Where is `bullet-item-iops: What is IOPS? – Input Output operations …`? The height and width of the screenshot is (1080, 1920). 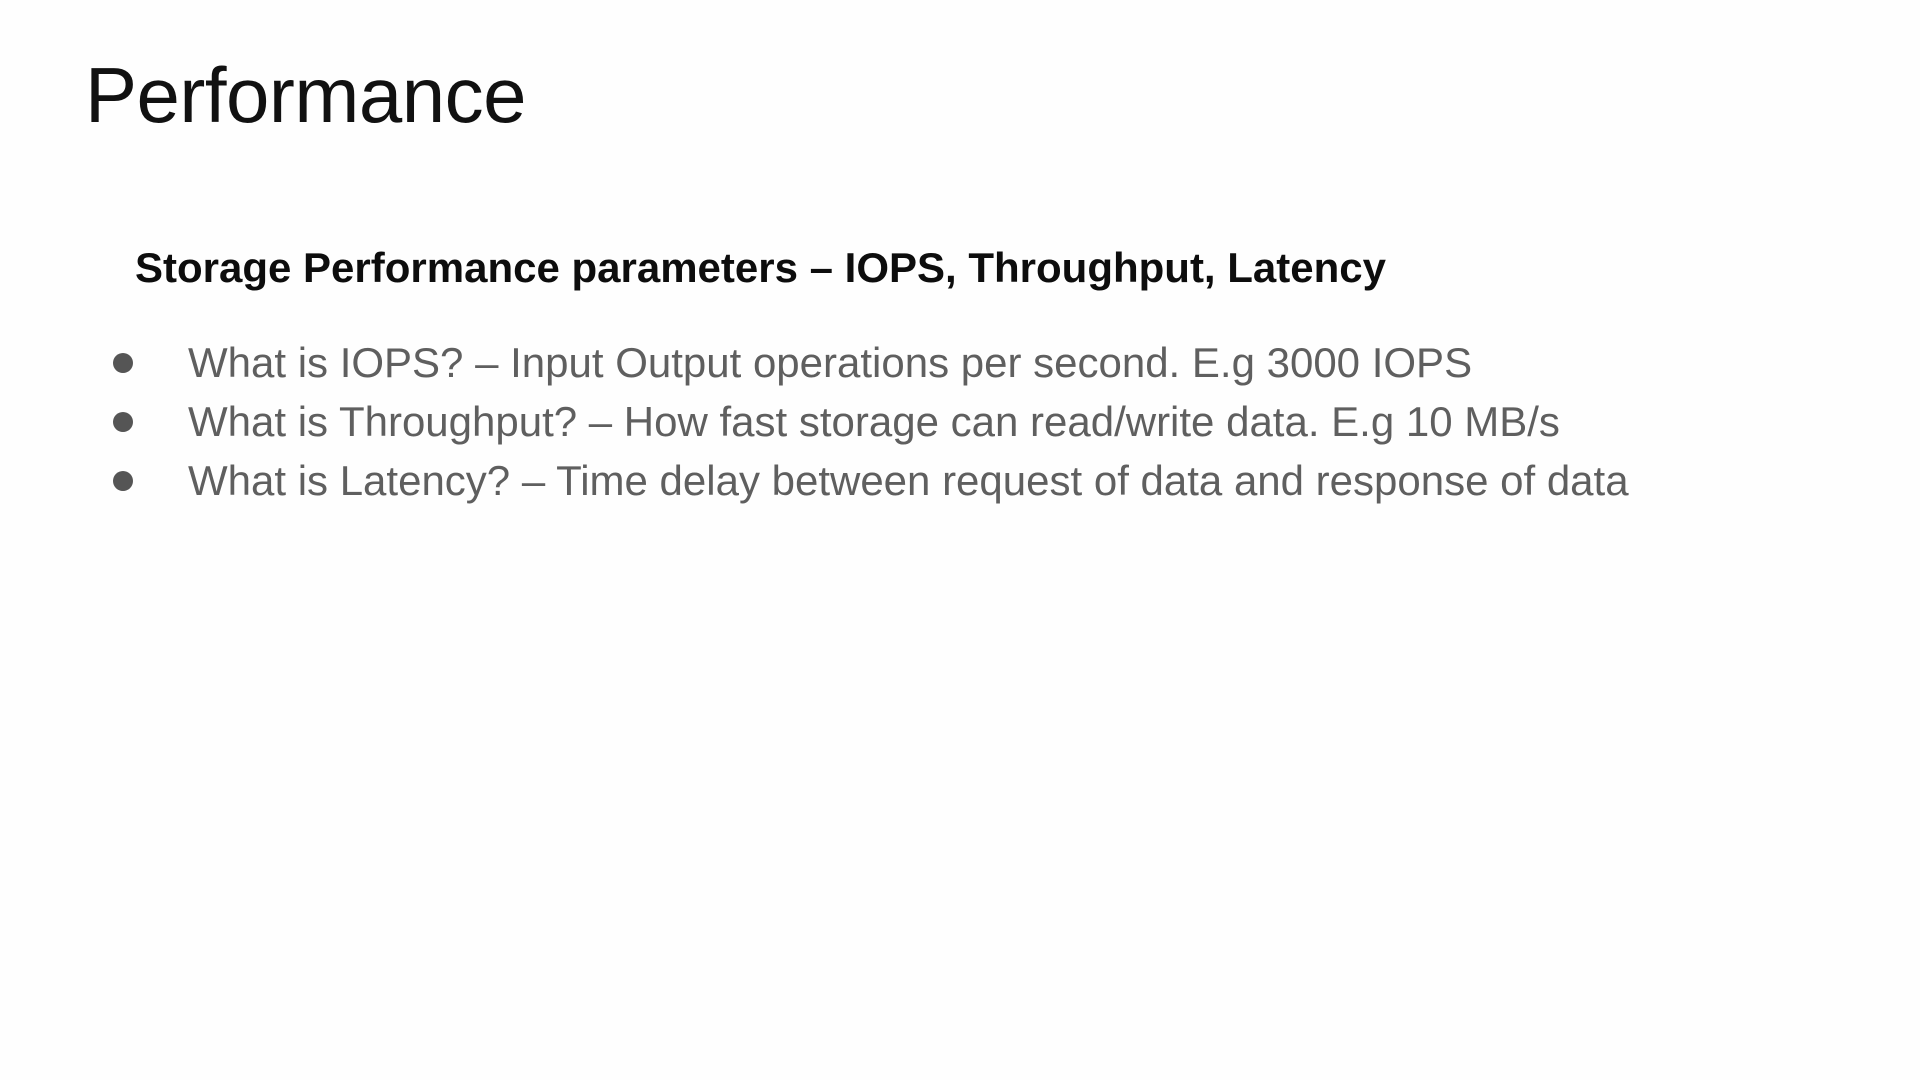 bullet-item-iops: What is IOPS? – Input Output operations … is located at coordinates (867, 362).